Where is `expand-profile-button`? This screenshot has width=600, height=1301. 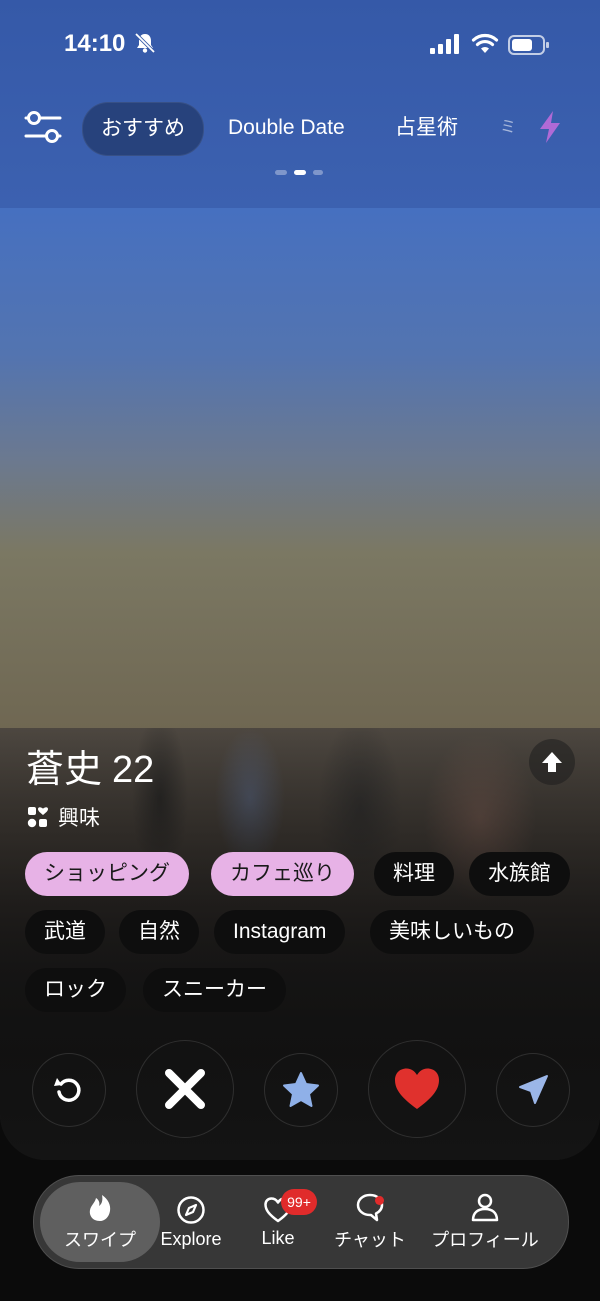 expand-profile-button is located at coordinates (552, 762).